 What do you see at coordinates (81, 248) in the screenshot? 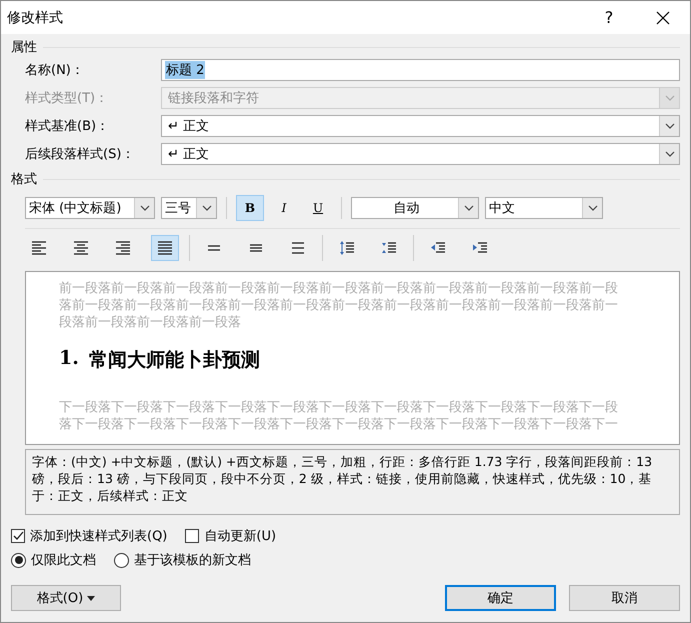
I see `align-center-icon` at bounding box center [81, 248].